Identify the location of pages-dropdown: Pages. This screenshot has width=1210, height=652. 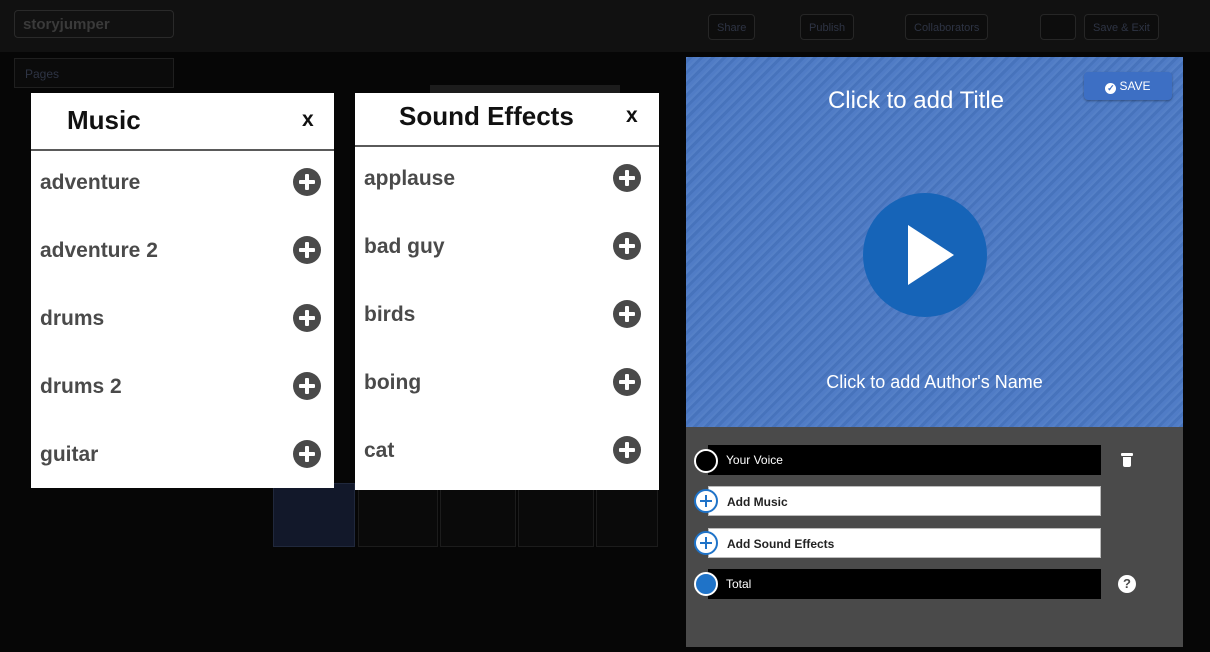
(94, 73).